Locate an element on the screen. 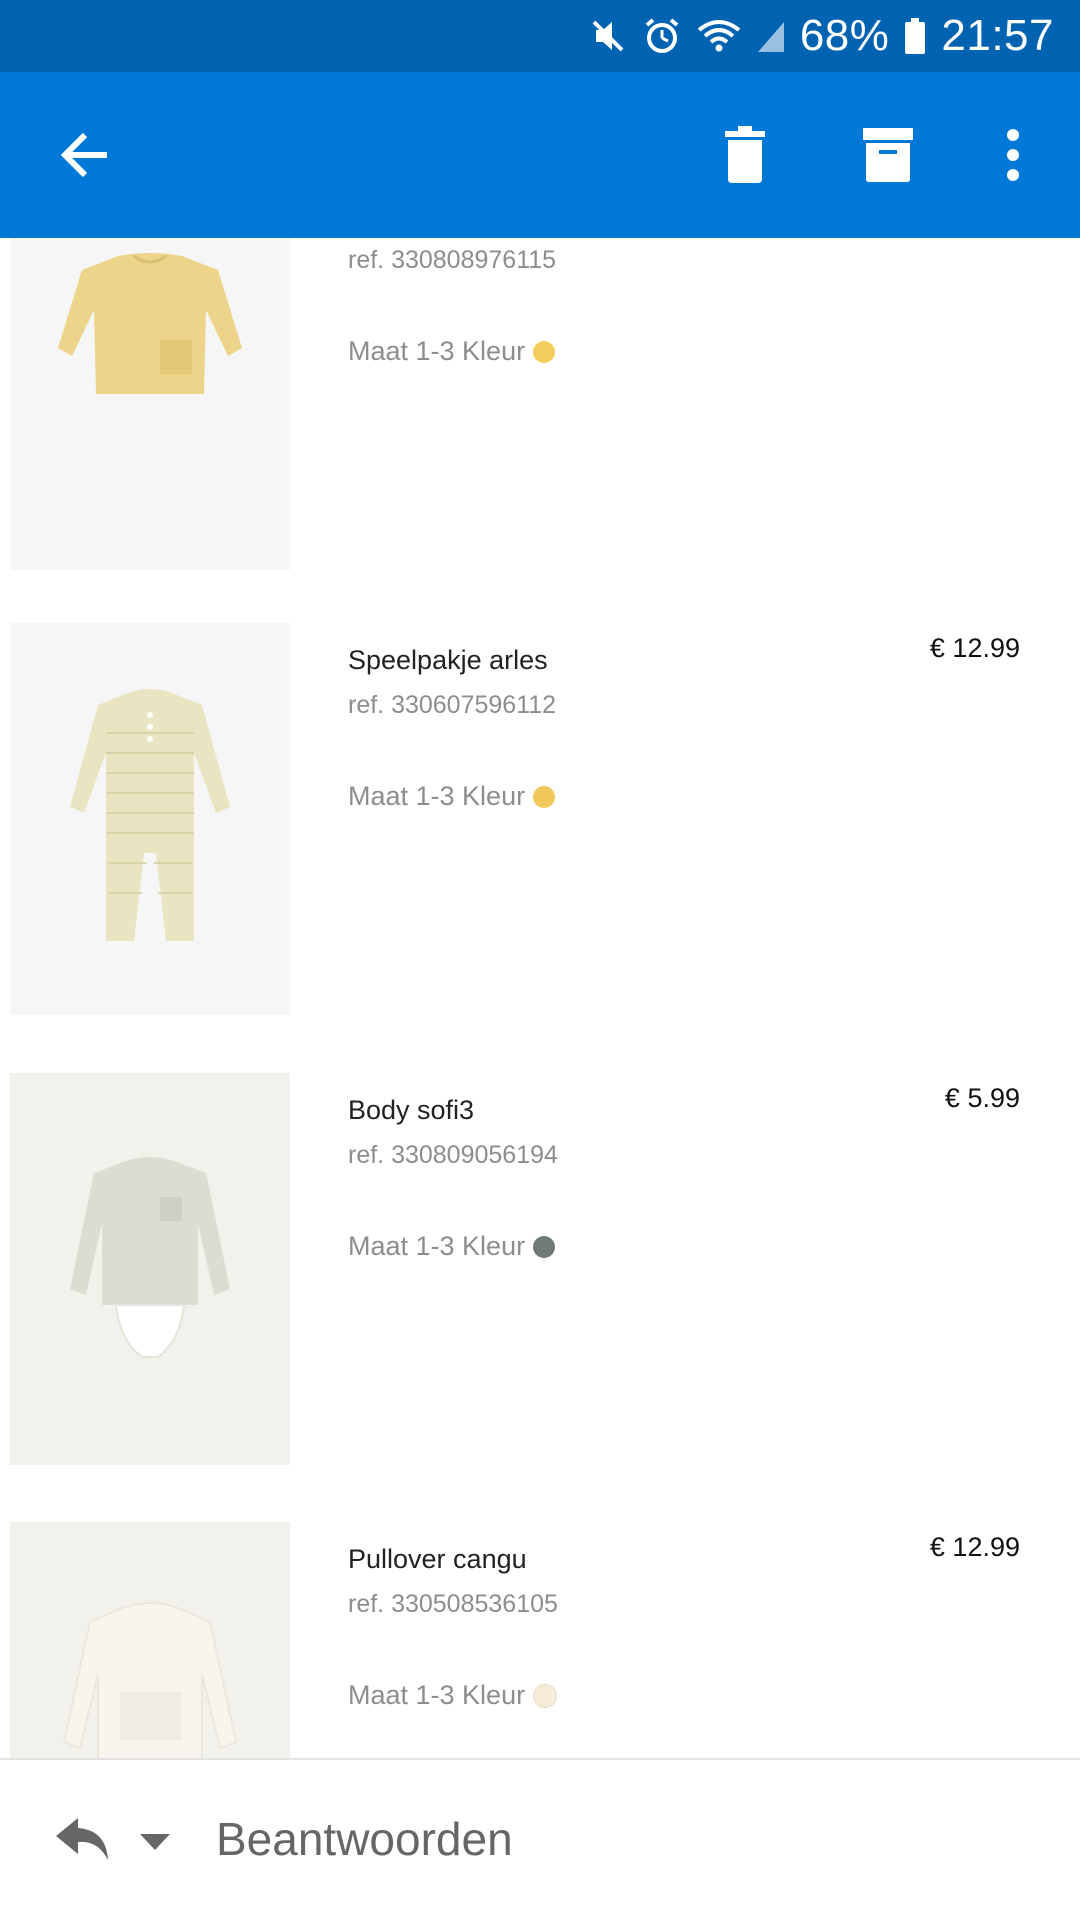 The image size is (1080, 1922). clock: 21:57 is located at coordinates (997, 35).